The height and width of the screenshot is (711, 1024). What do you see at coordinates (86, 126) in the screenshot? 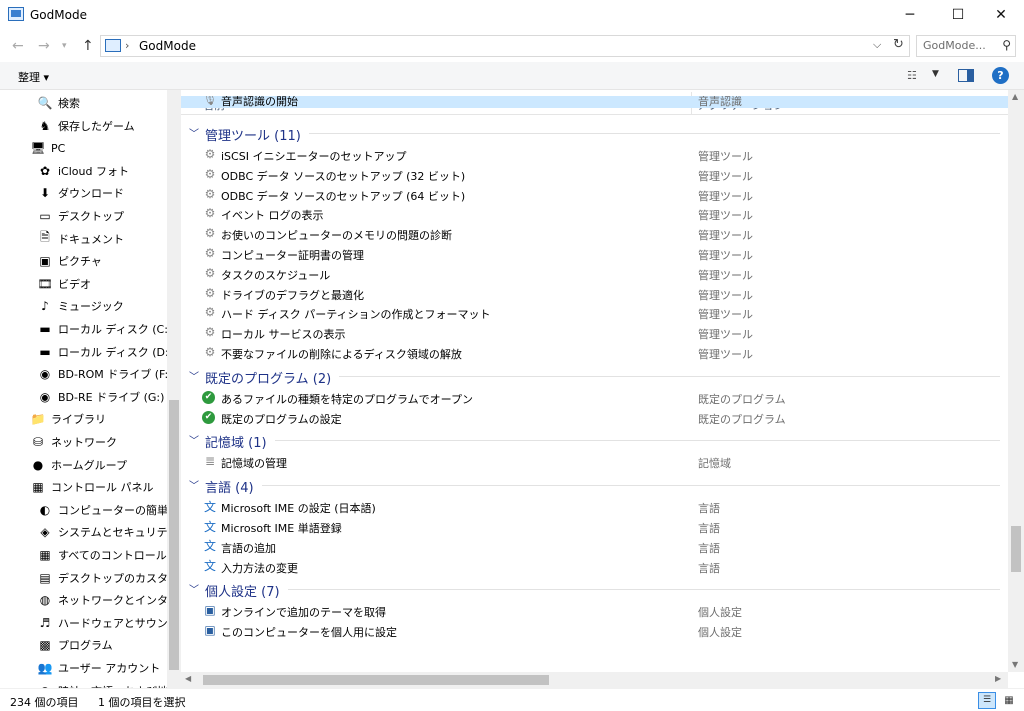
I see `nav-item: ♞ 保存したゲーム` at bounding box center [86, 126].